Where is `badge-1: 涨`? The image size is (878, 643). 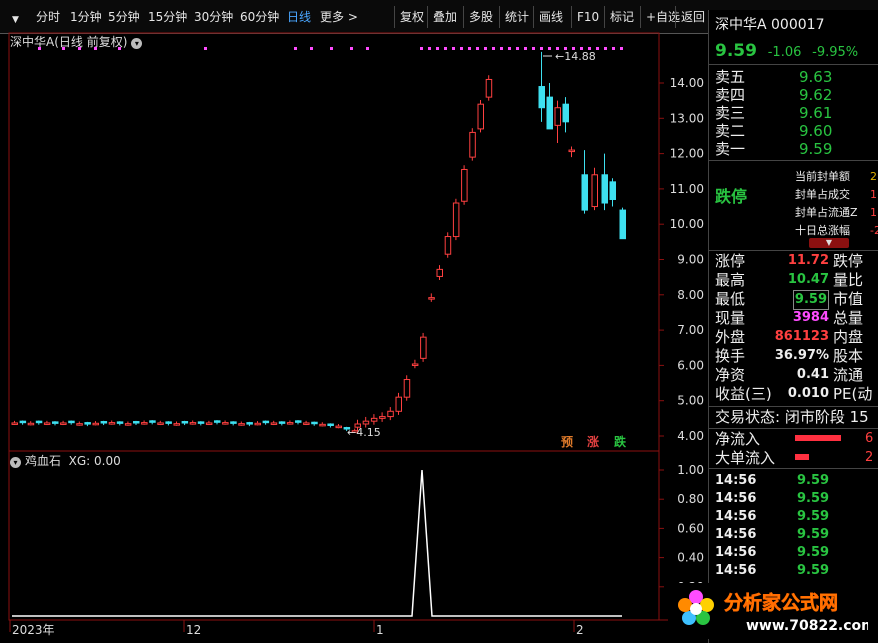 badge-1: 涨 is located at coordinates (593, 441).